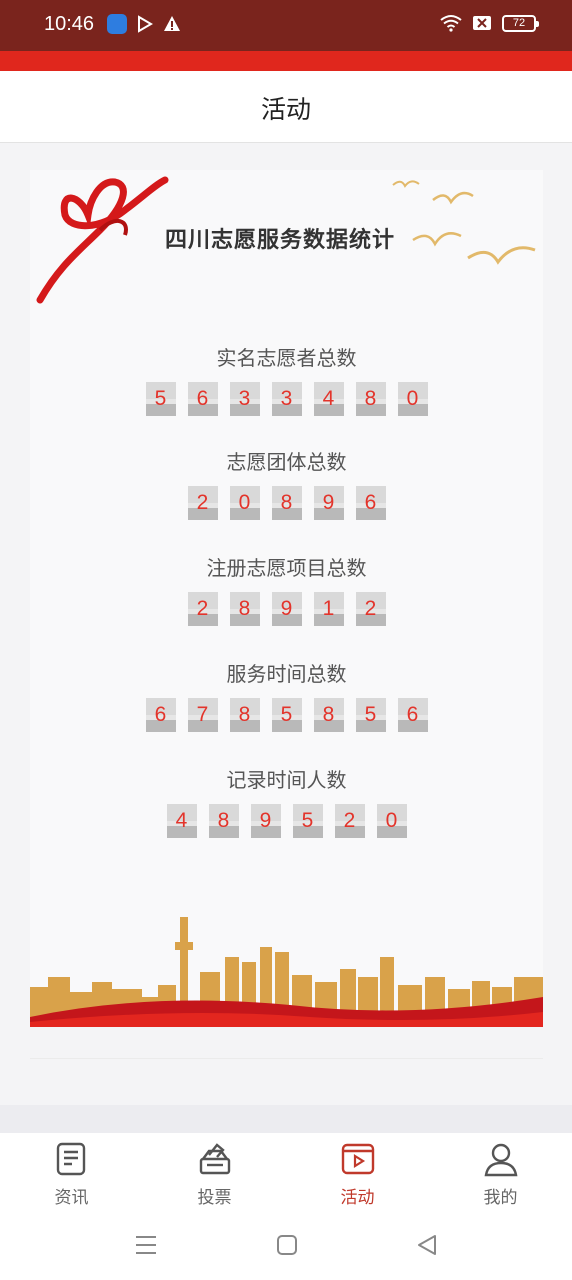 The image size is (572, 1280). What do you see at coordinates (286, 780) in the screenshot?
I see `stat-label: 记录时间人数` at bounding box center [286, 780].